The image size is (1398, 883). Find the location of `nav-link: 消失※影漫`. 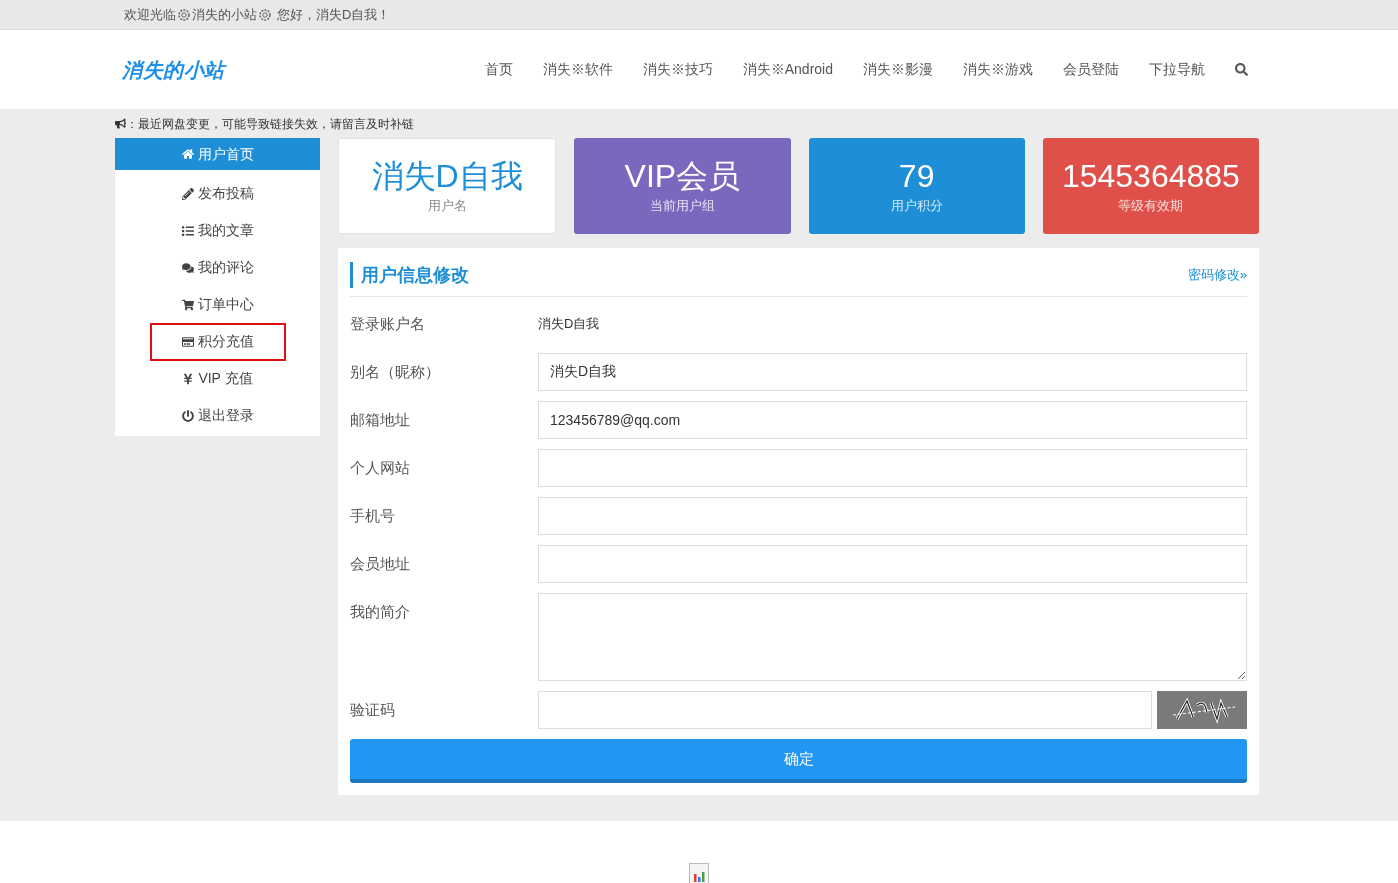

nav-link: 消失※影漫 is located at coordinates (898, 69).